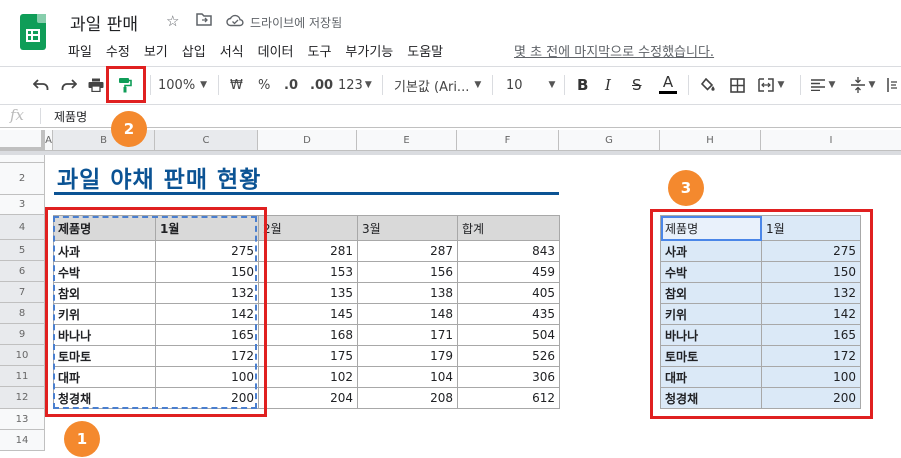  Describe the element at coordinates (771, 85) in the screenshot. I see `merge-cells-icon: ▼` at that location.